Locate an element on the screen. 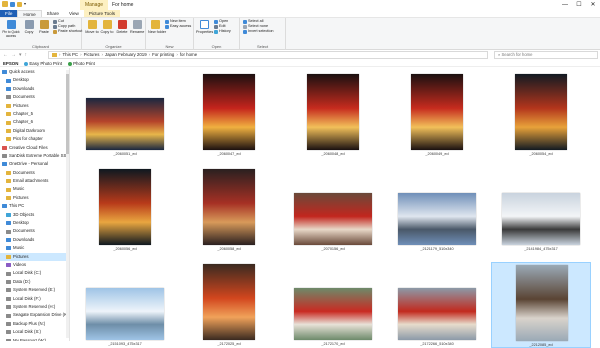 The height and width of the screenshot is (348, 600). tab-share: Share is located at coordinates (53, 13).